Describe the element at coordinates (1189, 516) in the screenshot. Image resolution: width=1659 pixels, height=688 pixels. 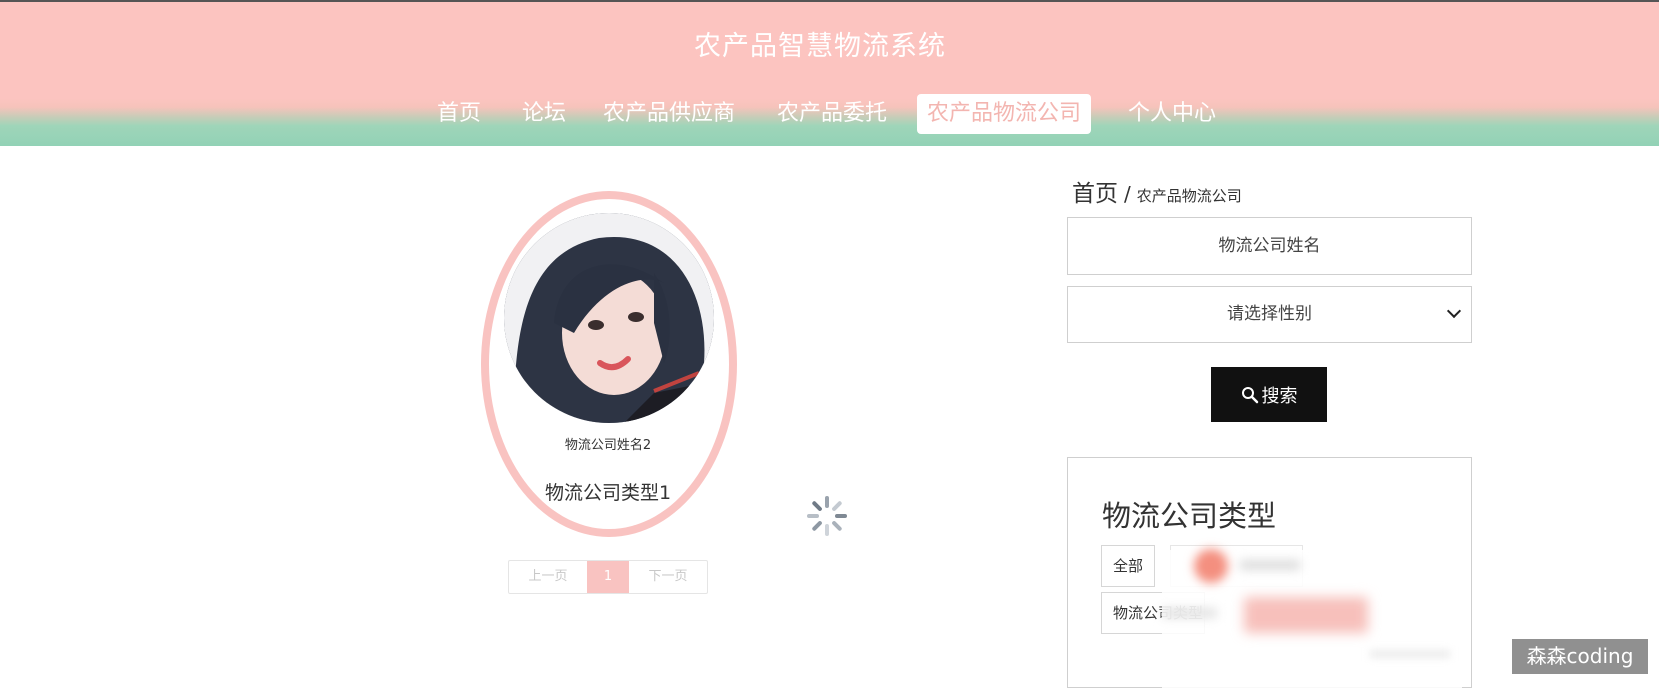
I see `type-filter-title: 物流公司类型` at that location.